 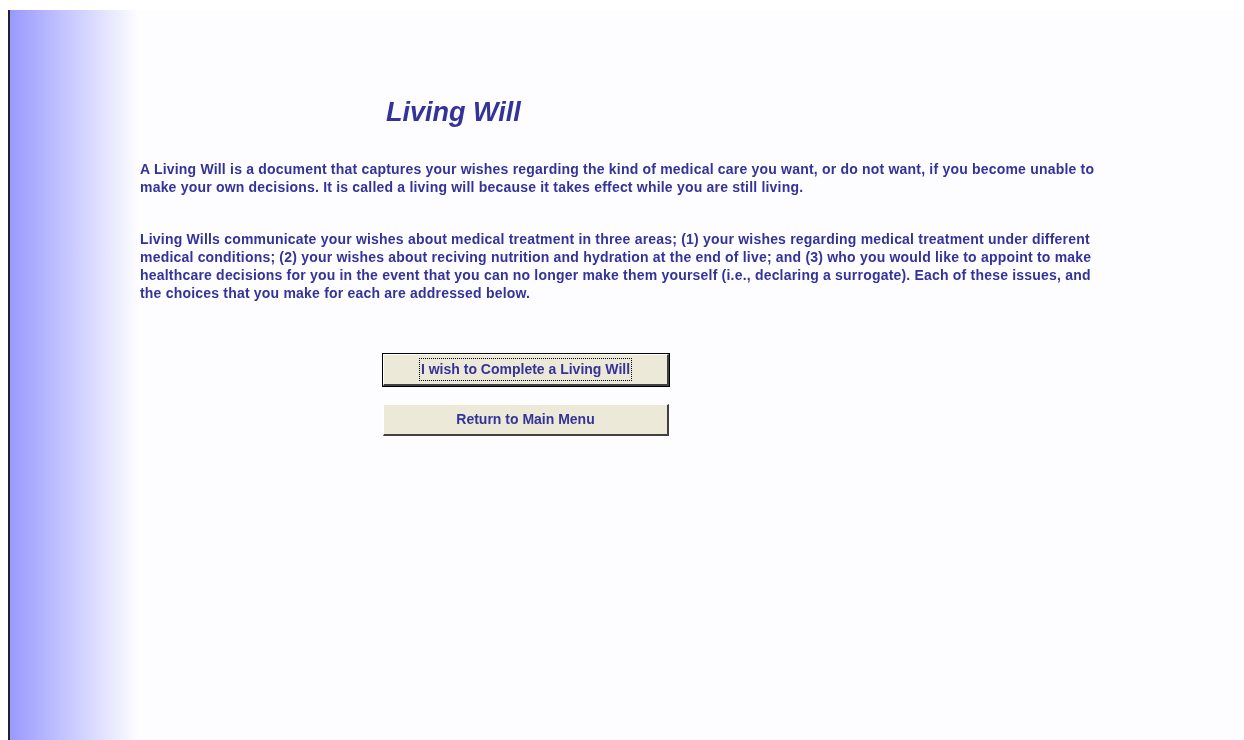 What do you see at coordinates (453, 112) in the screenshot?
I see `page-title: Living Will` at bounding box center [453, 112].